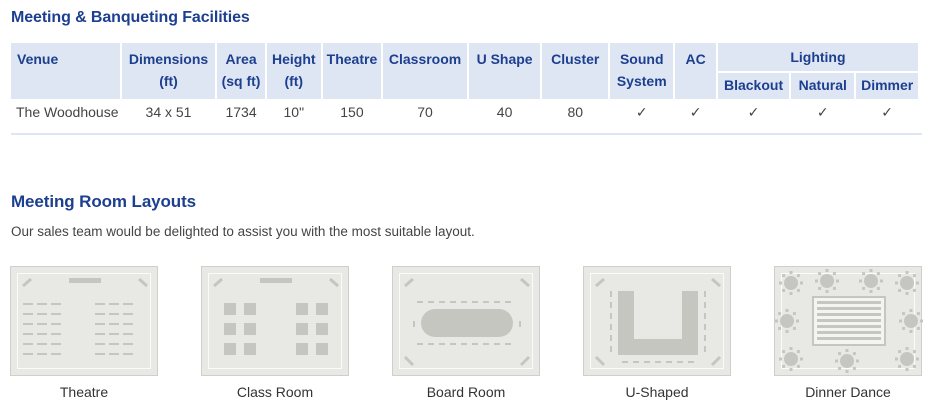  What do you see at coordinates (466, 392) in the screenshot?
I see `layout-label-boardroom: Board Room` at bounding box center [466, 392].